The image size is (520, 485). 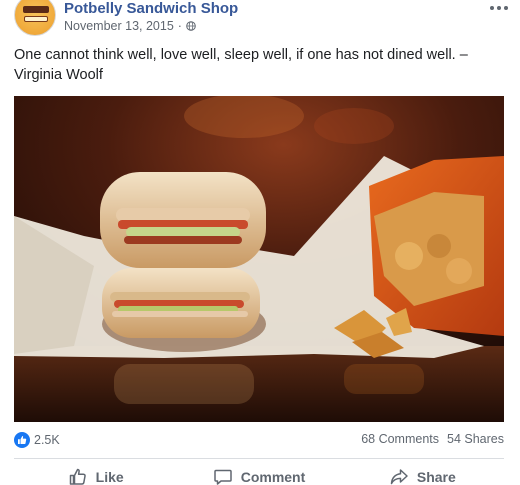 What do you see at coordinates (436, 477) in the screenshot?
I see `share-label: Share` at bounding box center [436, 477].